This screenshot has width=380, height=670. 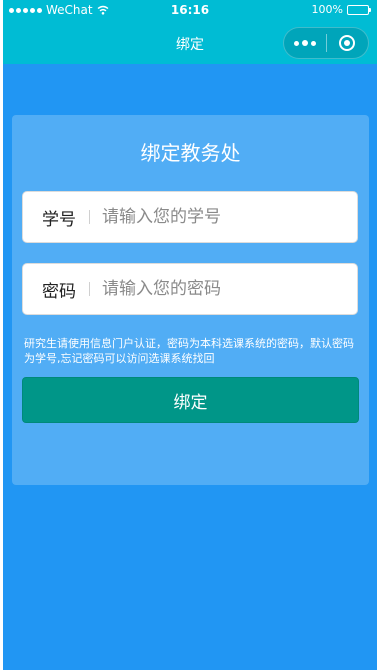 What do you see at coordinates (347, 43) in the screenshot?
I see `close-circle-icon` at bounding box center [347, 43].